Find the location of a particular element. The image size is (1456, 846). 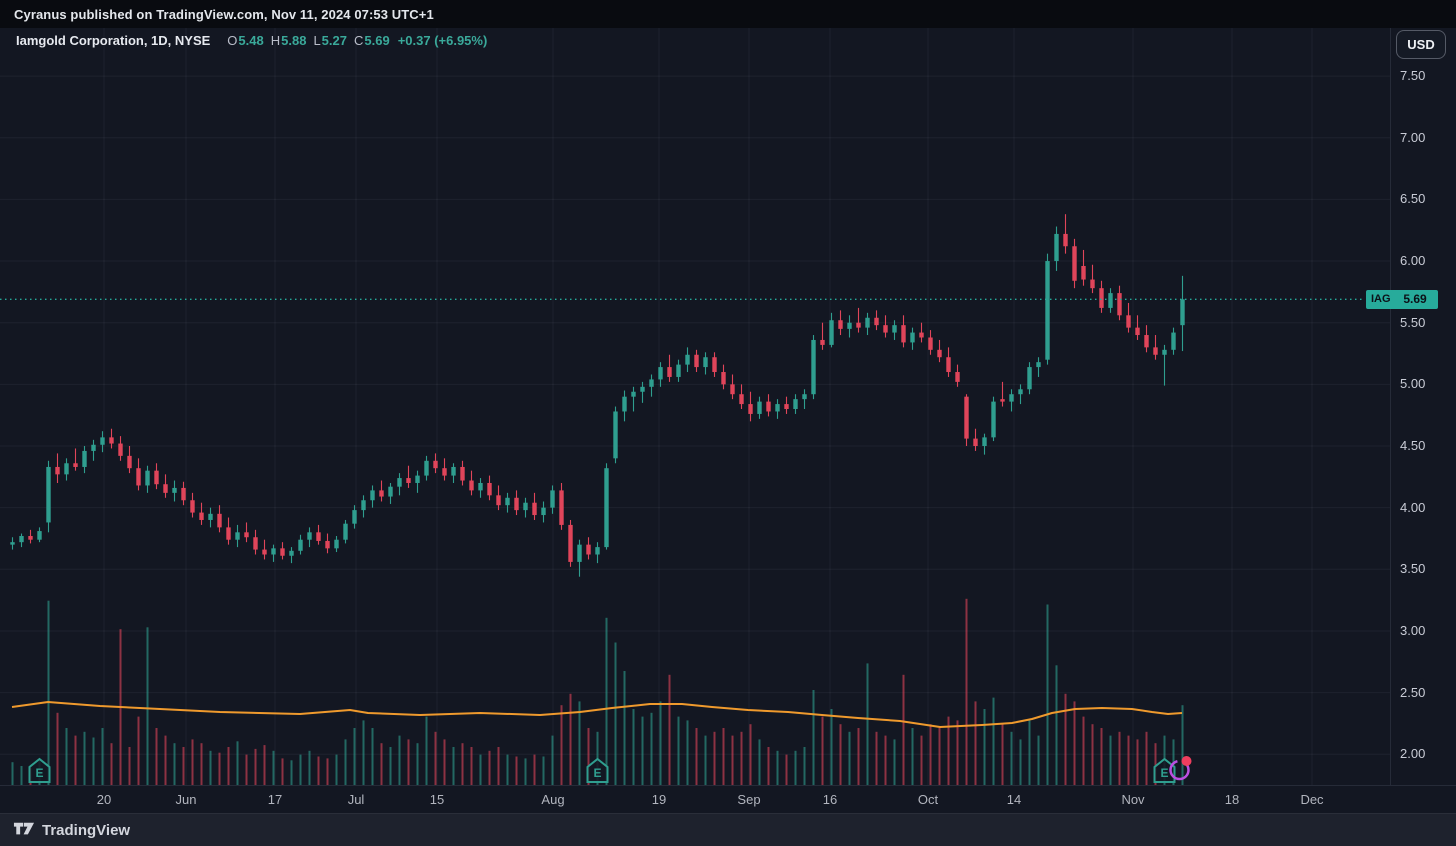

time-axis: 20 Jun 17 Jul 15 Aug 19 Sep 16 Oct 14 Nov 18 Dec is located at coordinates (728, 799).